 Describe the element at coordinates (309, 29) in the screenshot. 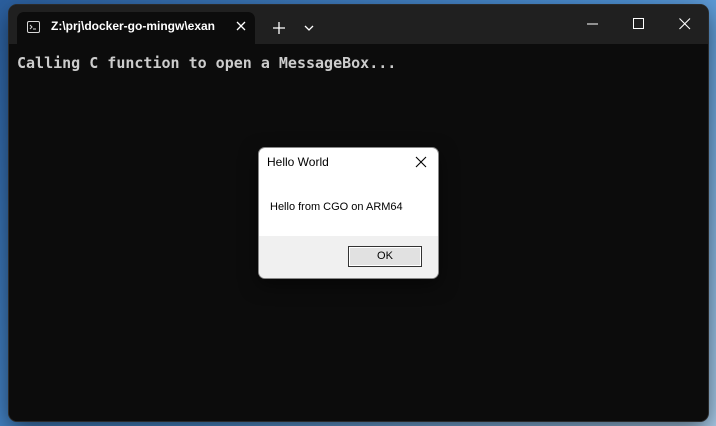

I see `chevron-down-icon` at that location.